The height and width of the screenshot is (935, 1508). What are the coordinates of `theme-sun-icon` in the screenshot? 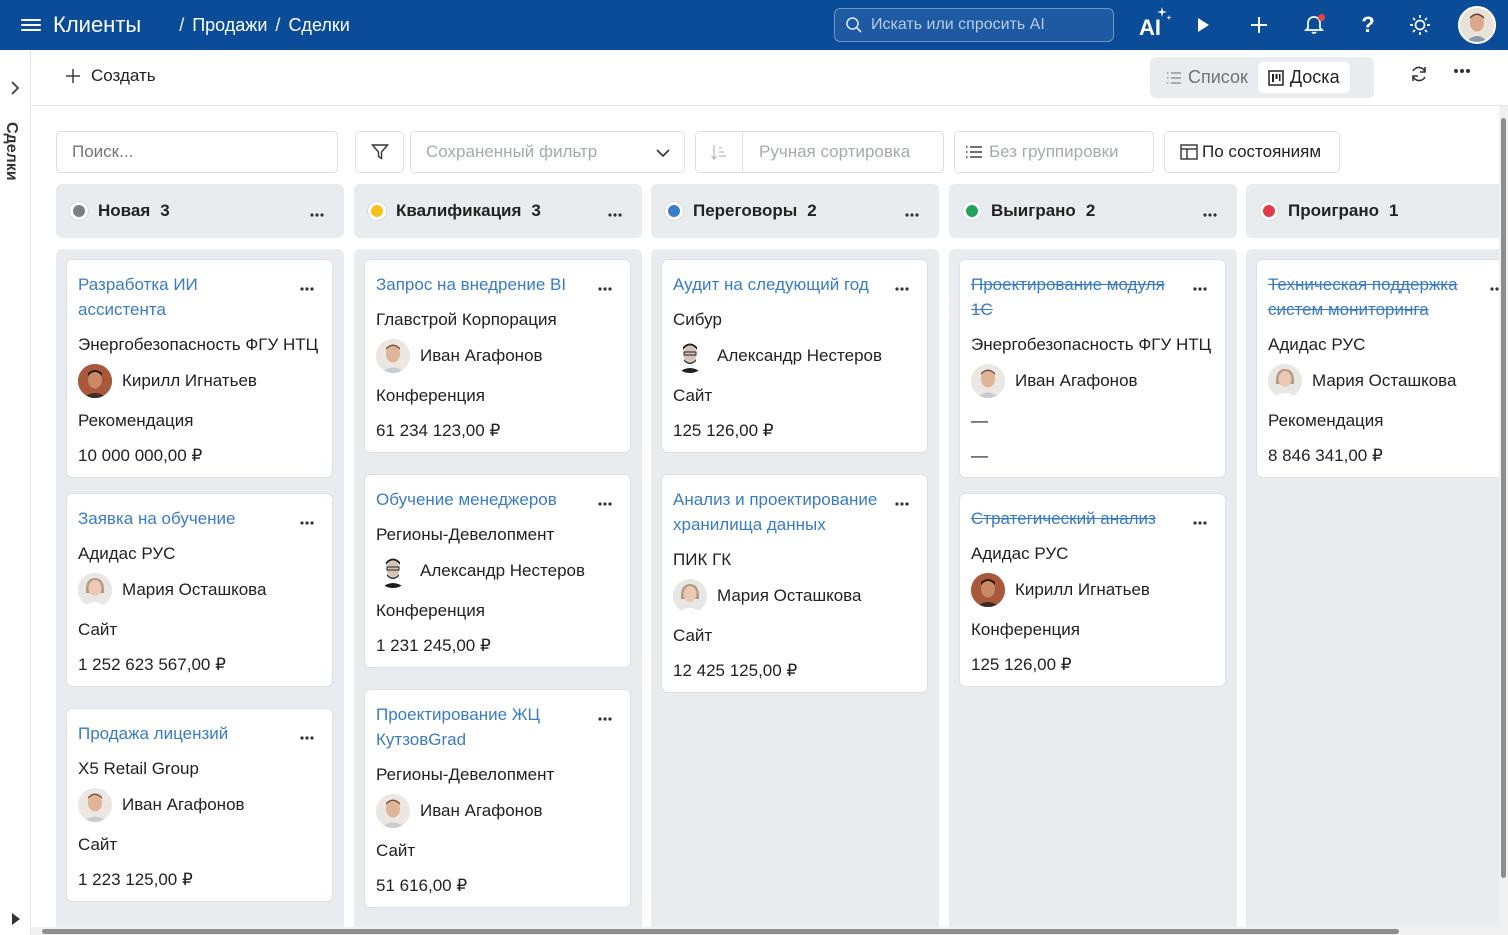 It's located at (1420, 25).